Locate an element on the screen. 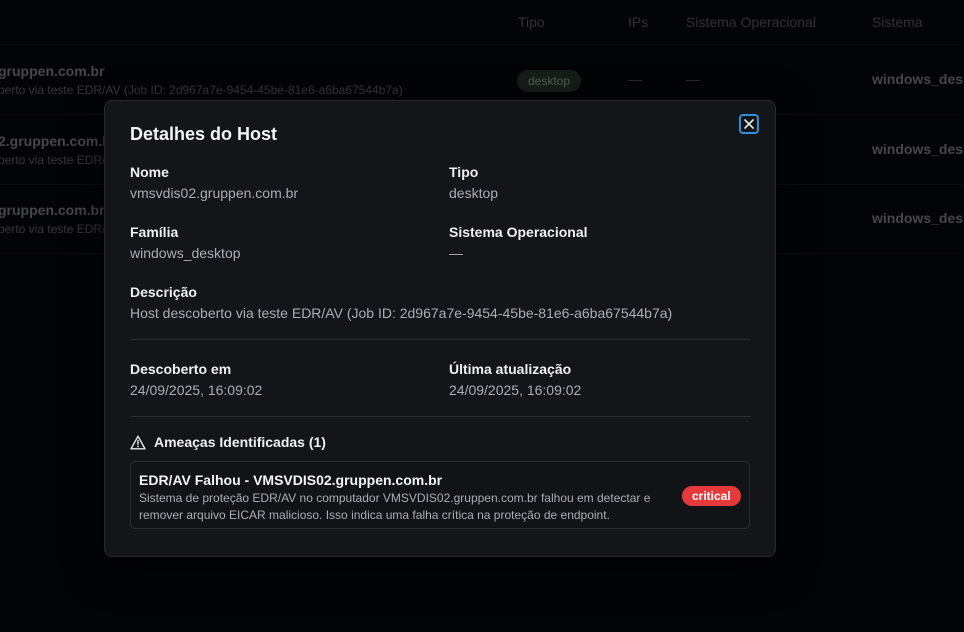  field-value-nome: vmsvdis02.gruppen.com.br is located at coordinates (214, 193).